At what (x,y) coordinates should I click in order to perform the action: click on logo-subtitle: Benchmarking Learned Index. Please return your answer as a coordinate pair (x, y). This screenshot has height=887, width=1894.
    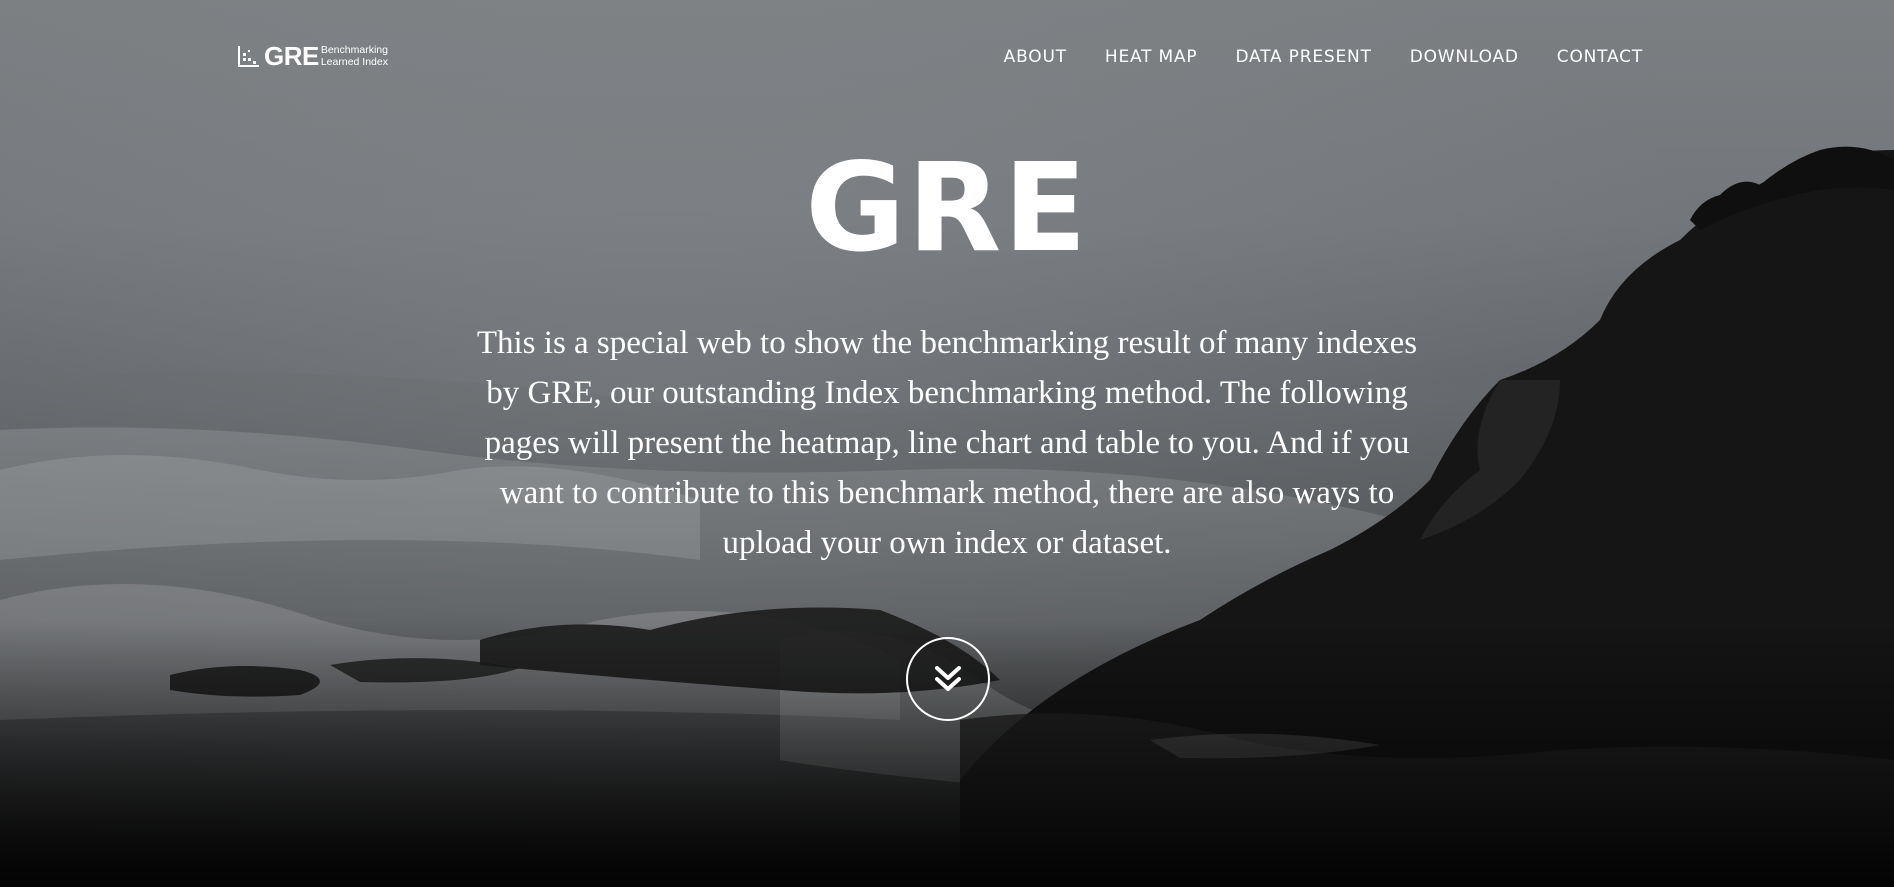
    Looking at the image, I should click on (354, 56).